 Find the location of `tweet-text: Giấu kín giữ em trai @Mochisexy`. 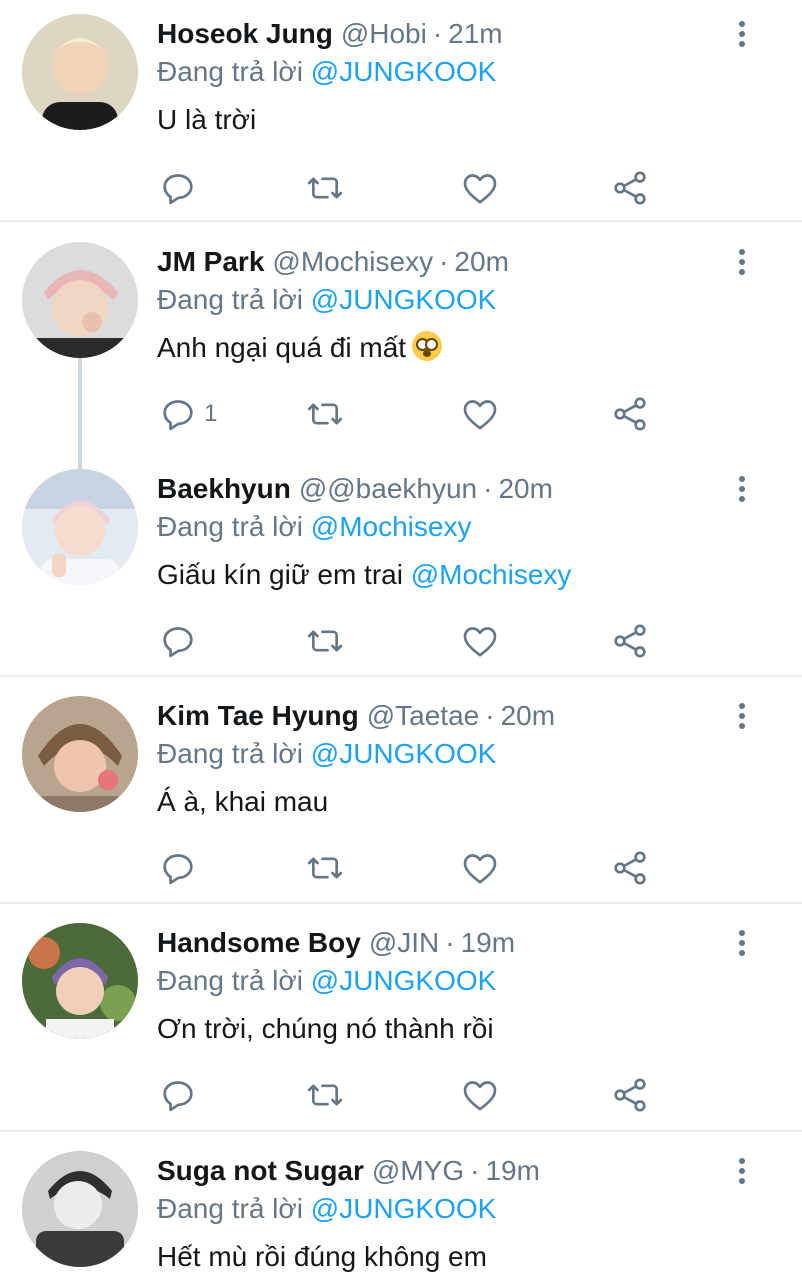

tweet-text: Giấu kín giữ em trai @Mochisexy is located at coordinates (364, 575).